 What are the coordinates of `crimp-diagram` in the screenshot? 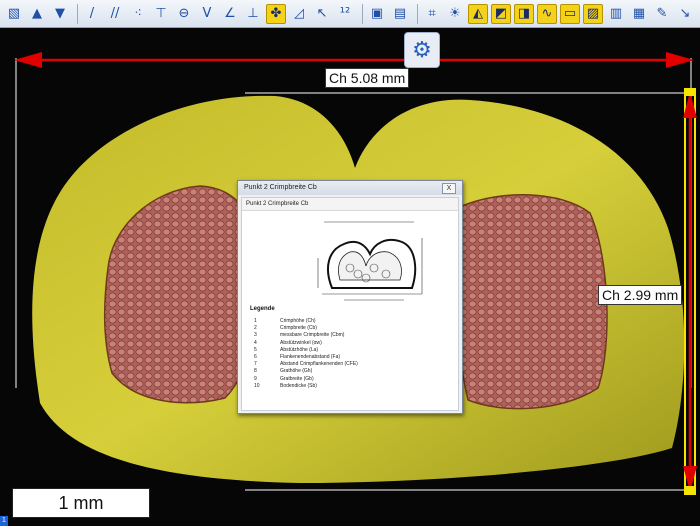 It's located at (370, 261).